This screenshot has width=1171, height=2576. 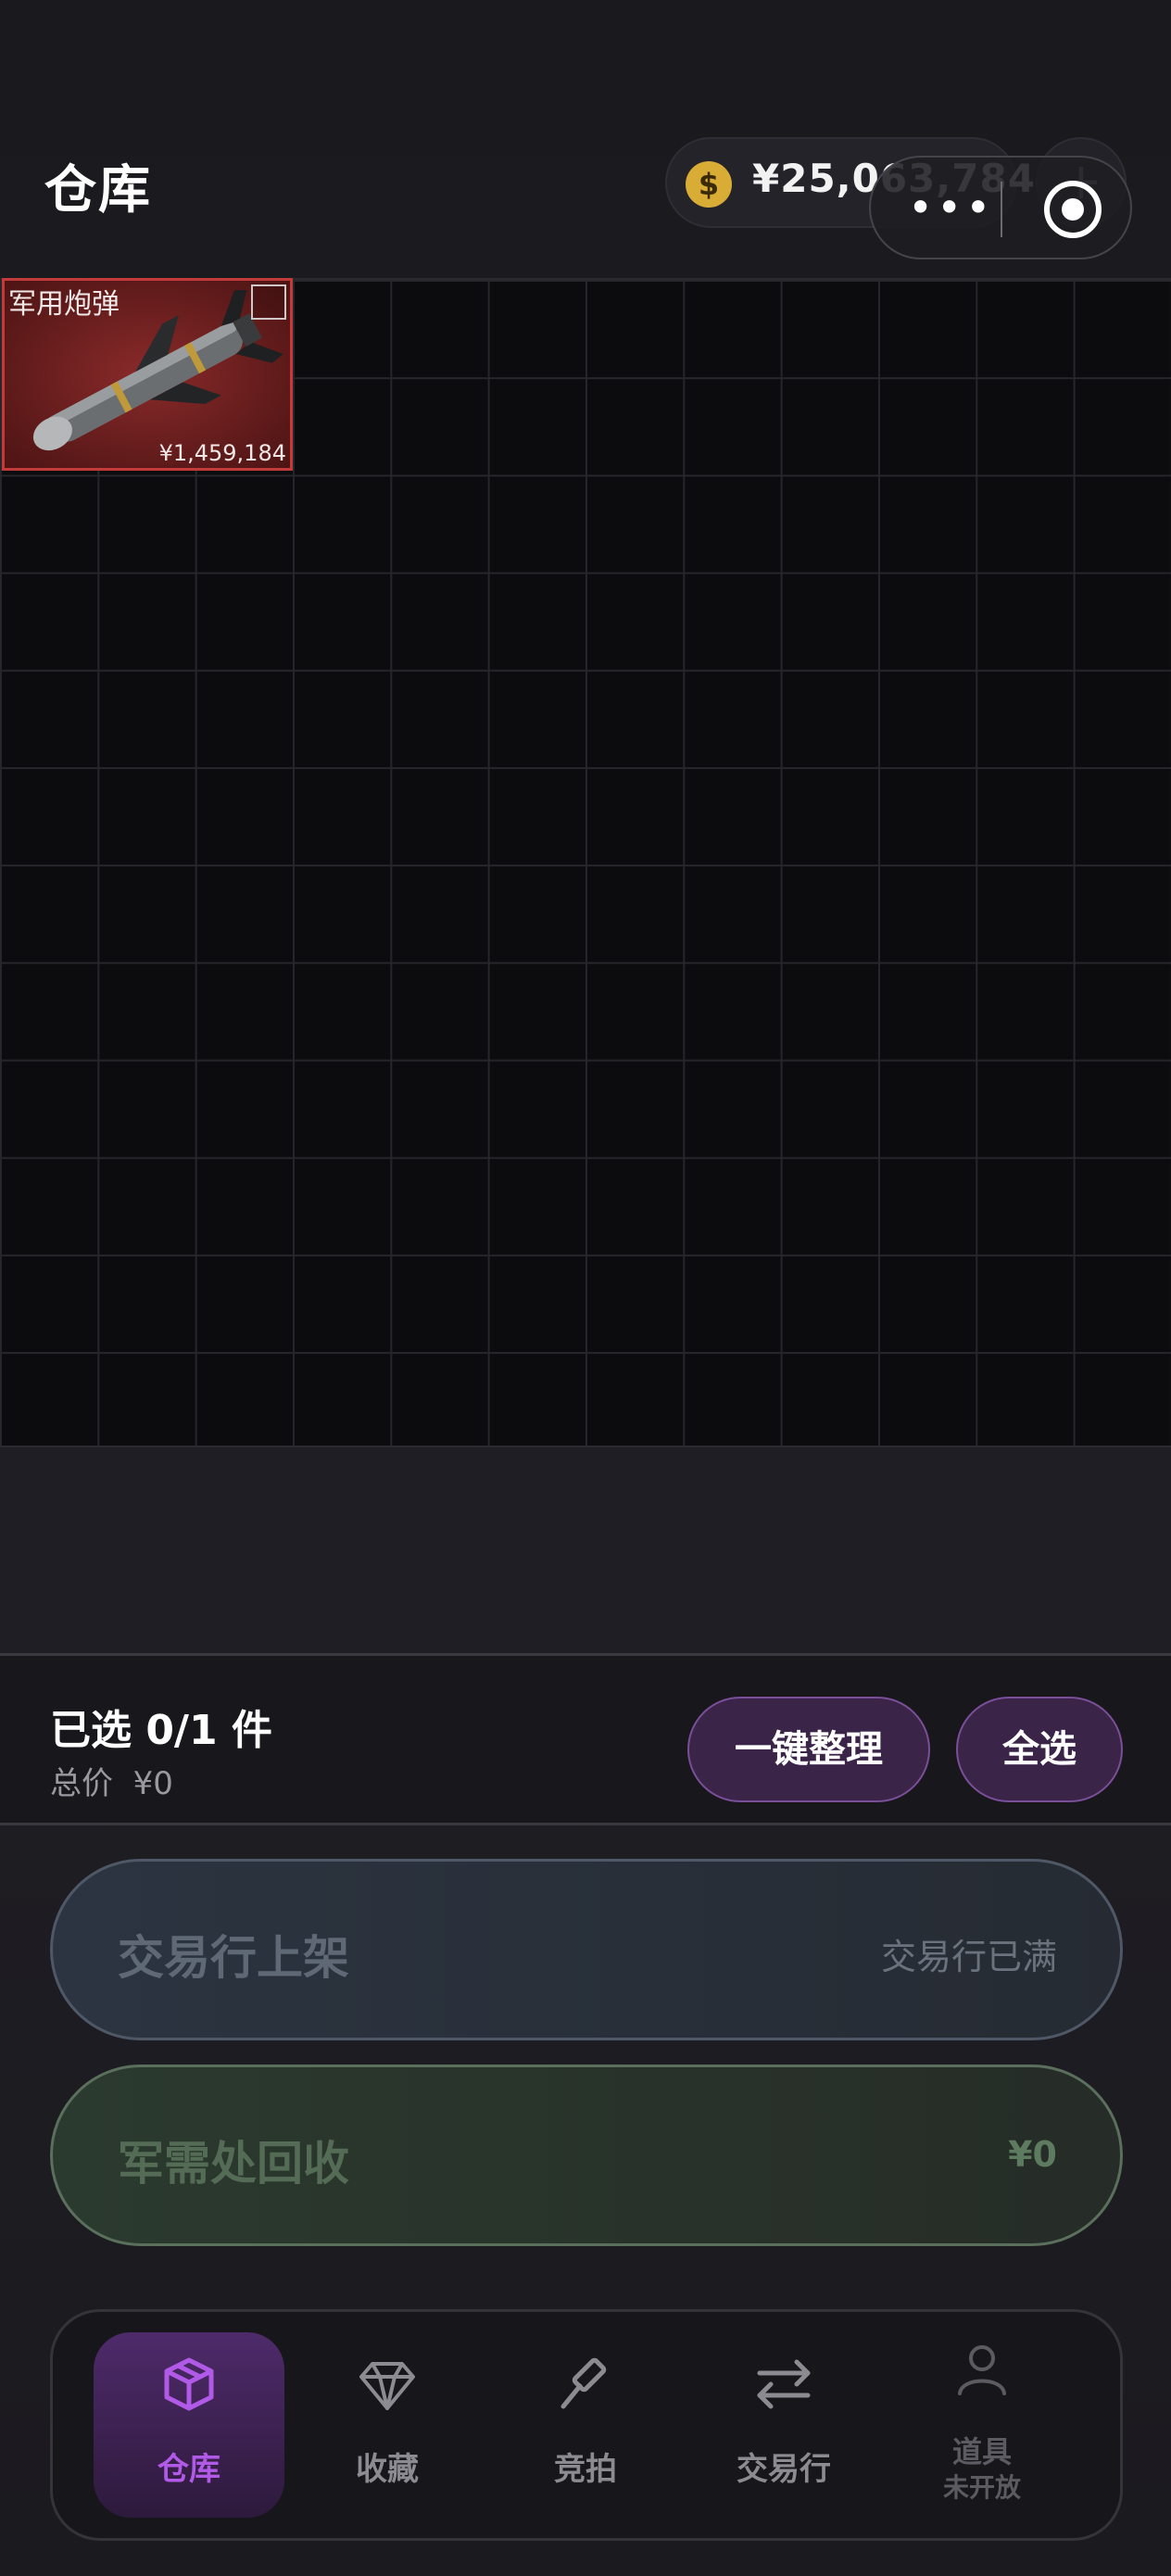 What do you see at coordinates (1040, 1750) in the screenshot?
I see `select-all-button: 全选` at bounding box center [1040, 1750].